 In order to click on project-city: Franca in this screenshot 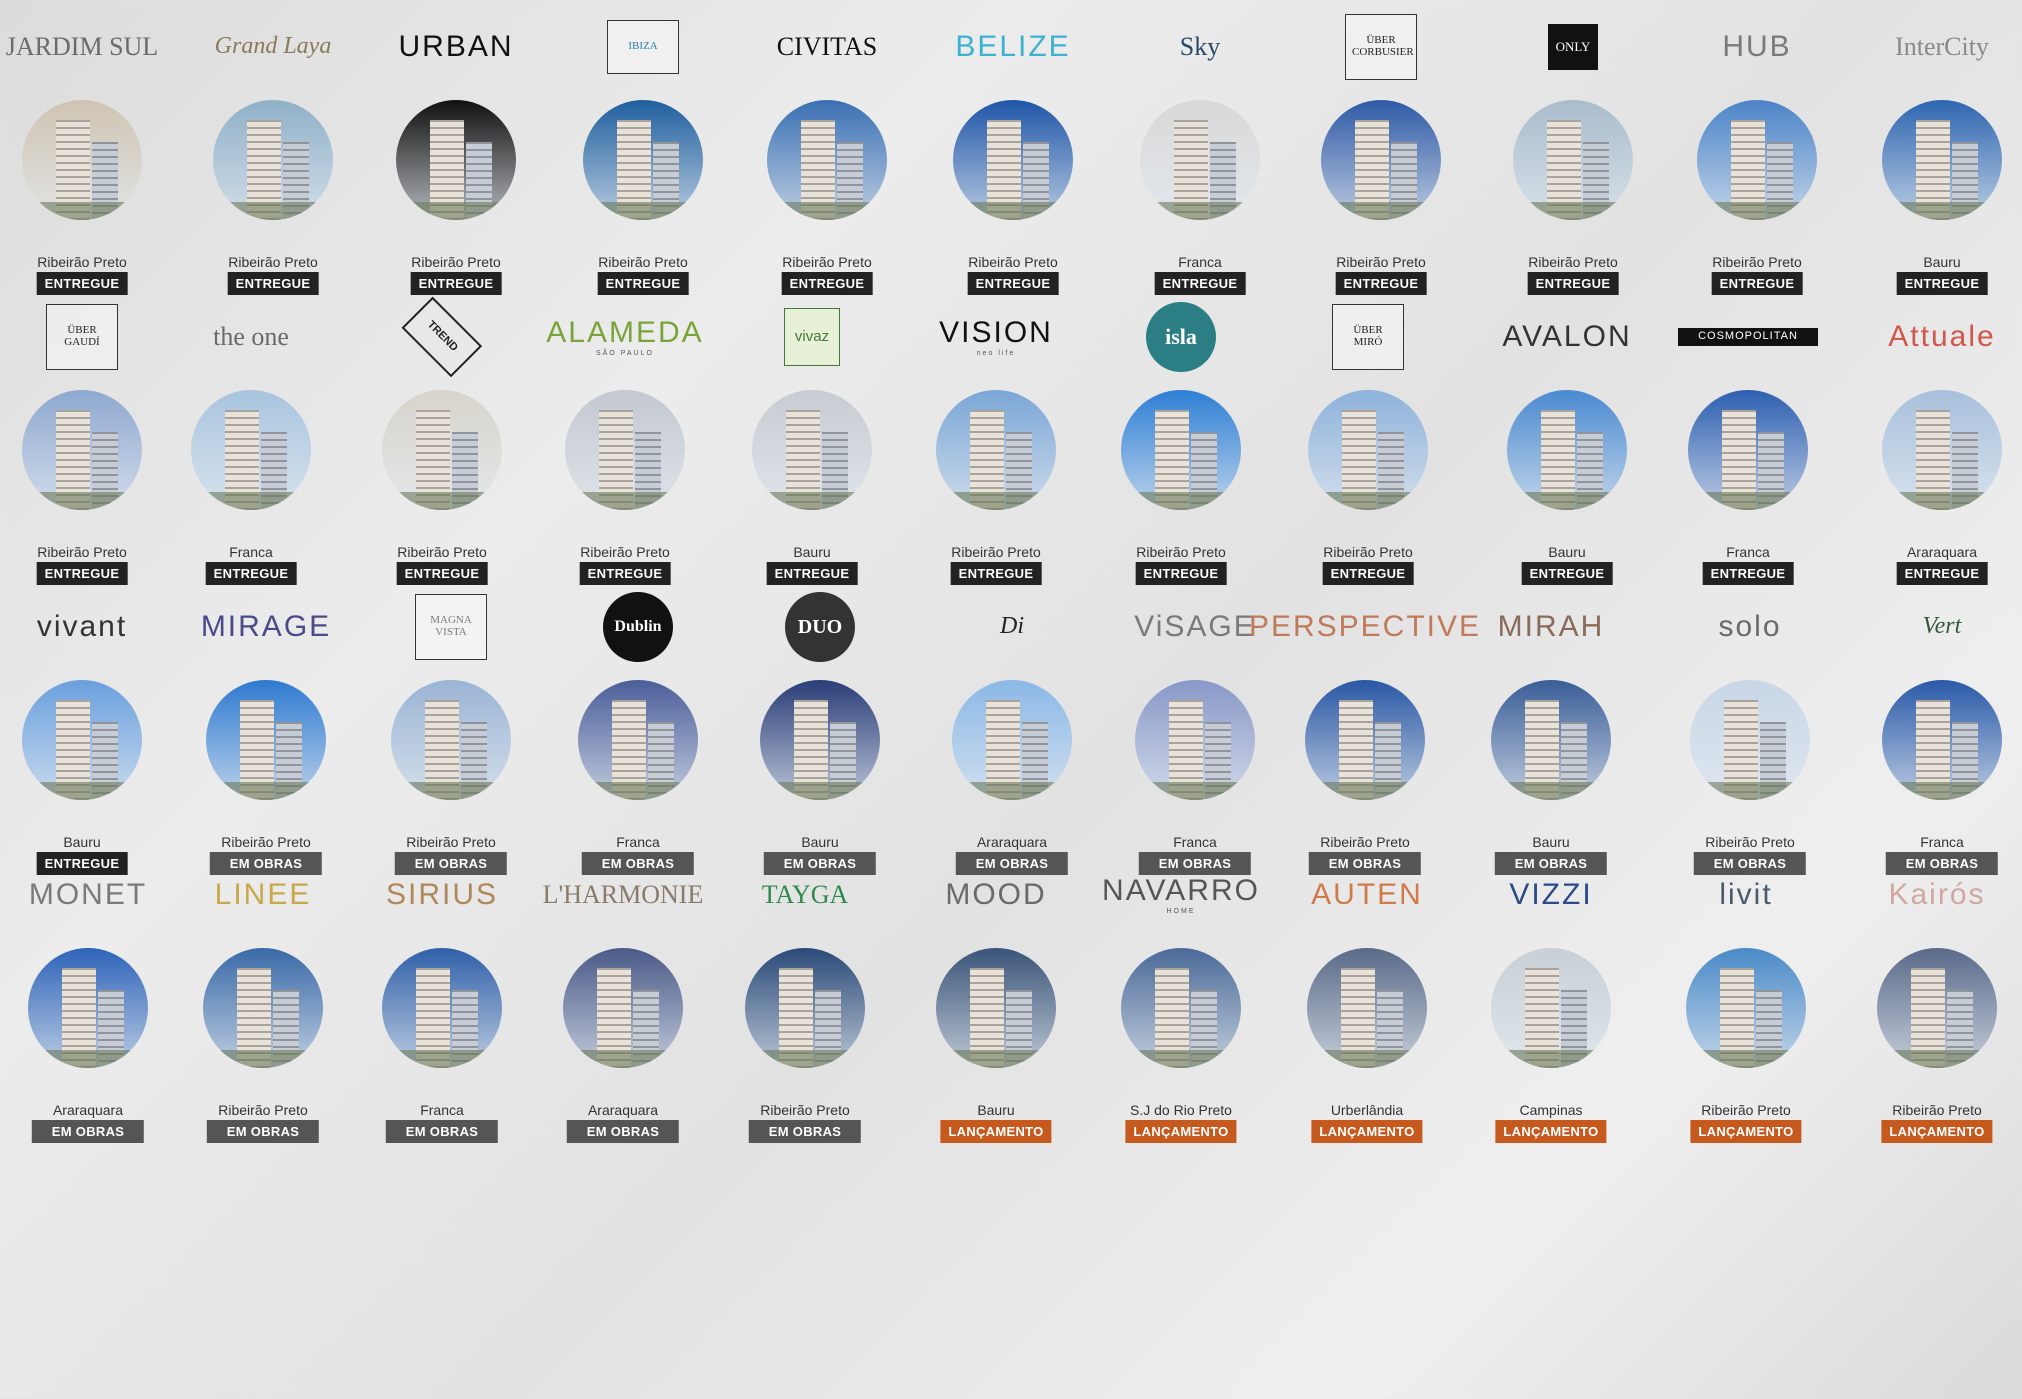, I will do `click(1195, 842)`.